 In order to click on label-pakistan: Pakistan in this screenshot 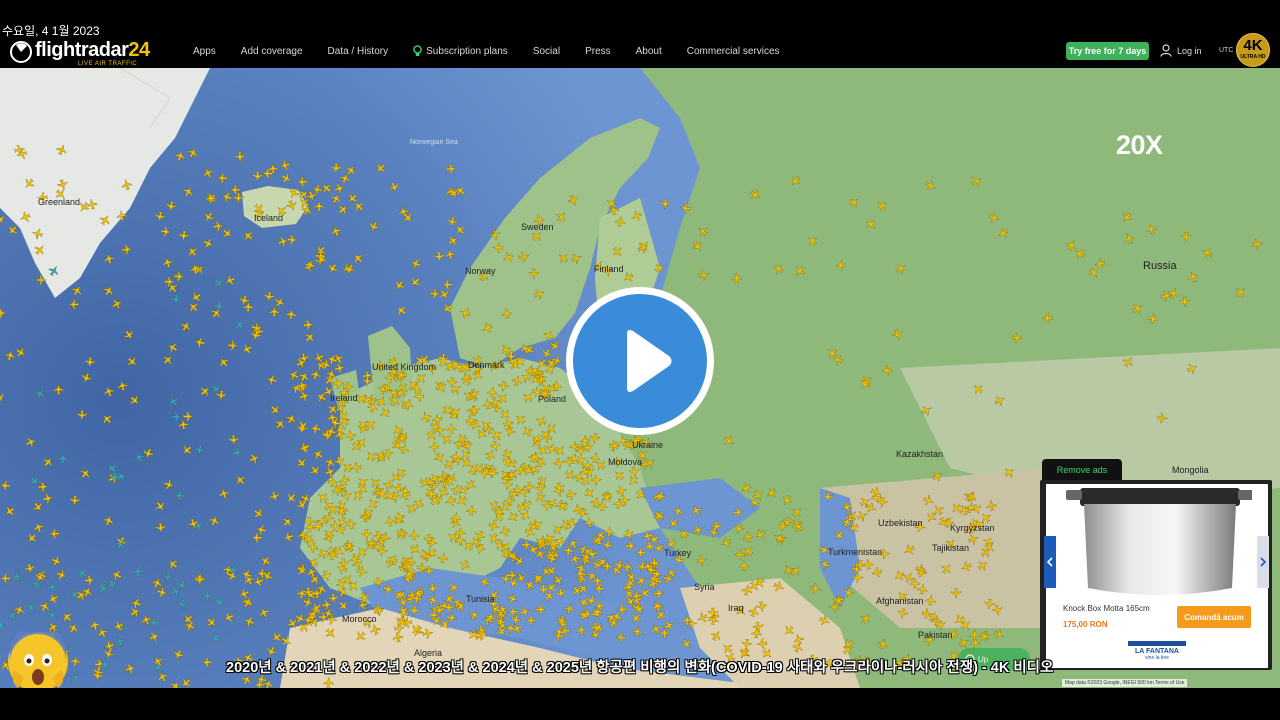, I will do `click(935, 635)`.